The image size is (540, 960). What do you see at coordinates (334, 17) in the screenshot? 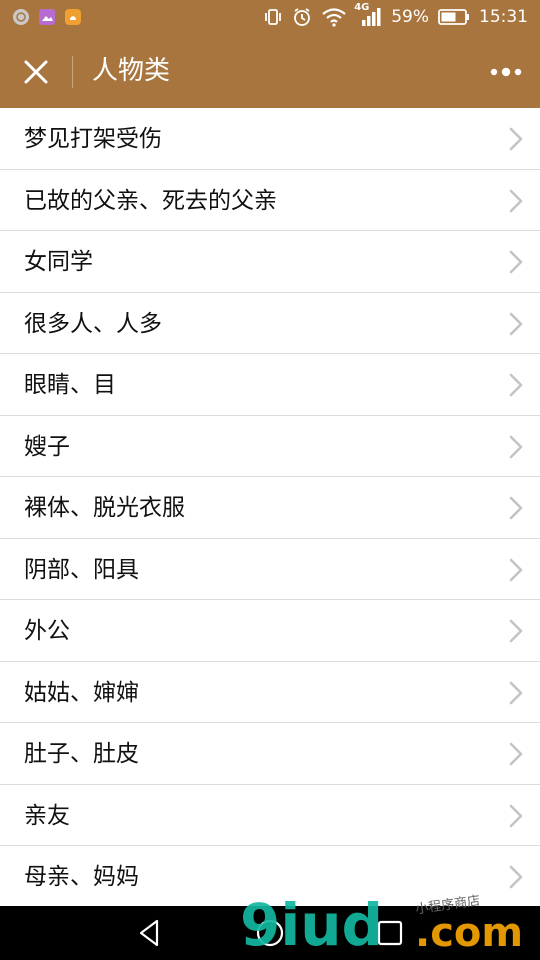
I see `wifi-icon` at bounding box center [334, 17].